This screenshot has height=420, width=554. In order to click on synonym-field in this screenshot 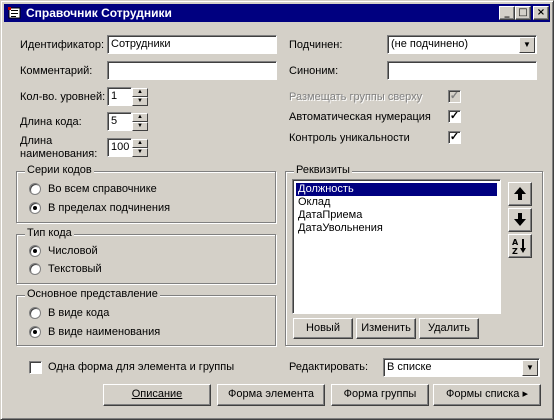, I will do `click(462, 70)`.